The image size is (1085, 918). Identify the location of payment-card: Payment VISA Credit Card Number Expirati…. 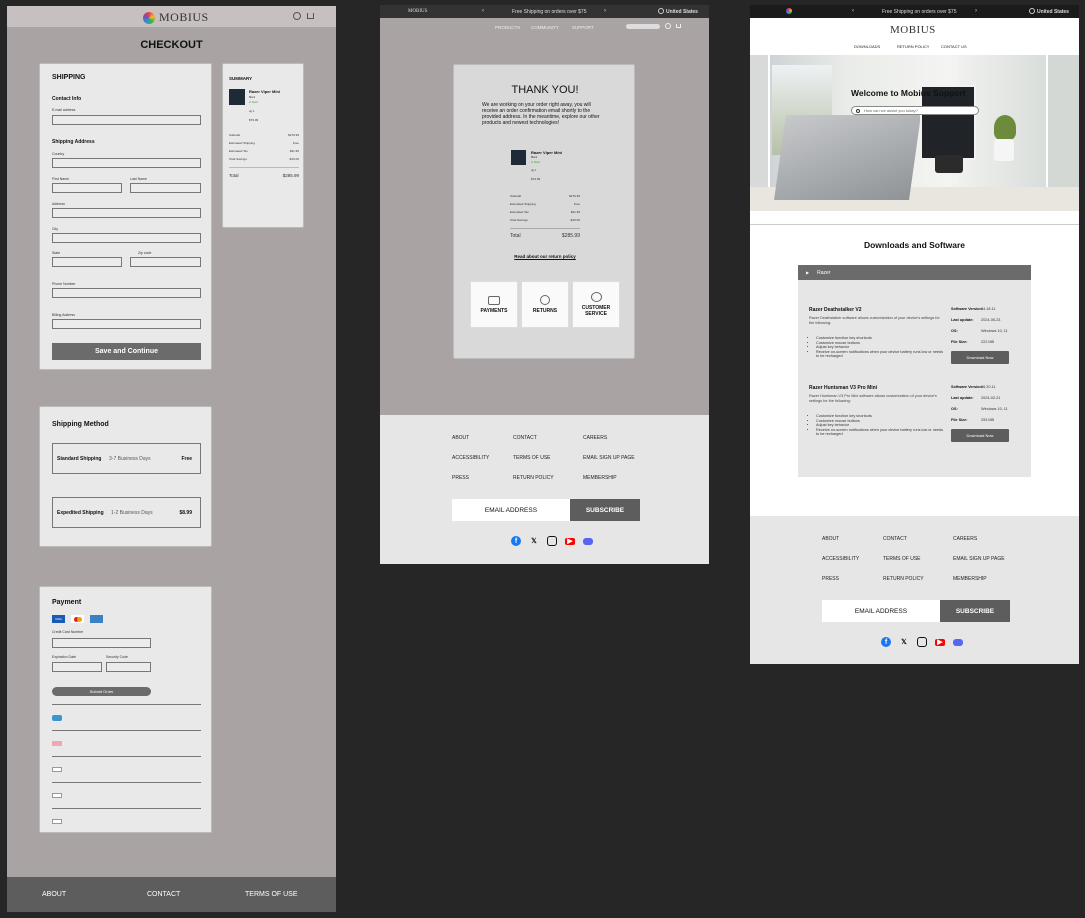
(125, 709).